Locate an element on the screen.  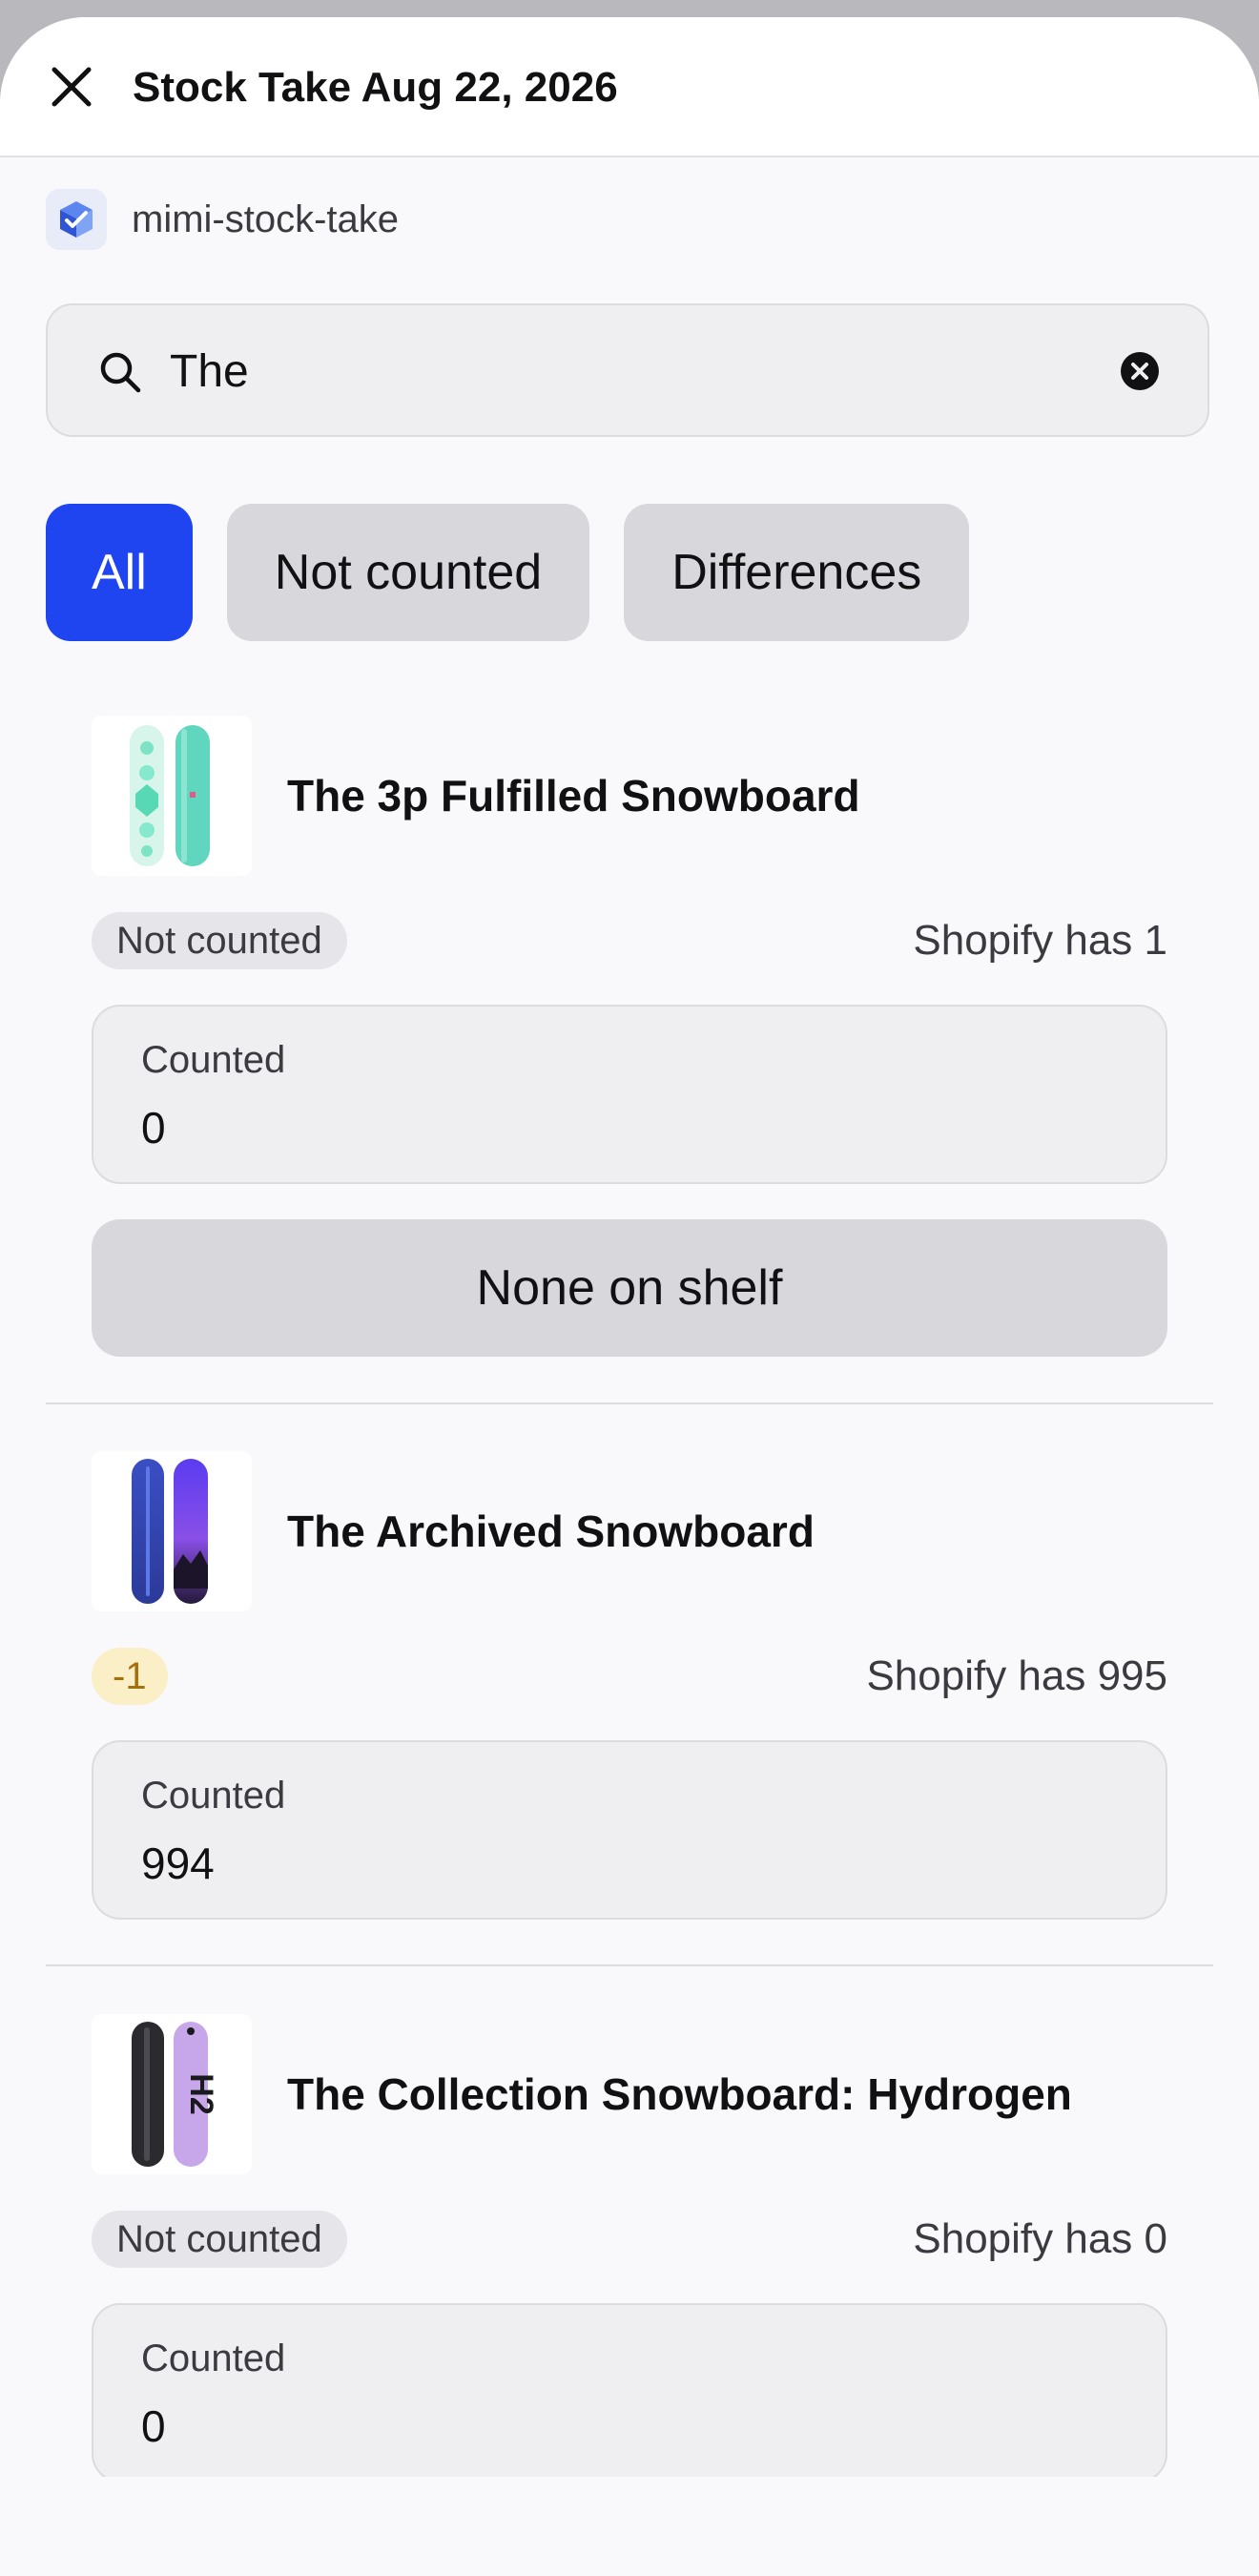
app-attribution: mimi-stock-take is located at coordinates (222, 219).